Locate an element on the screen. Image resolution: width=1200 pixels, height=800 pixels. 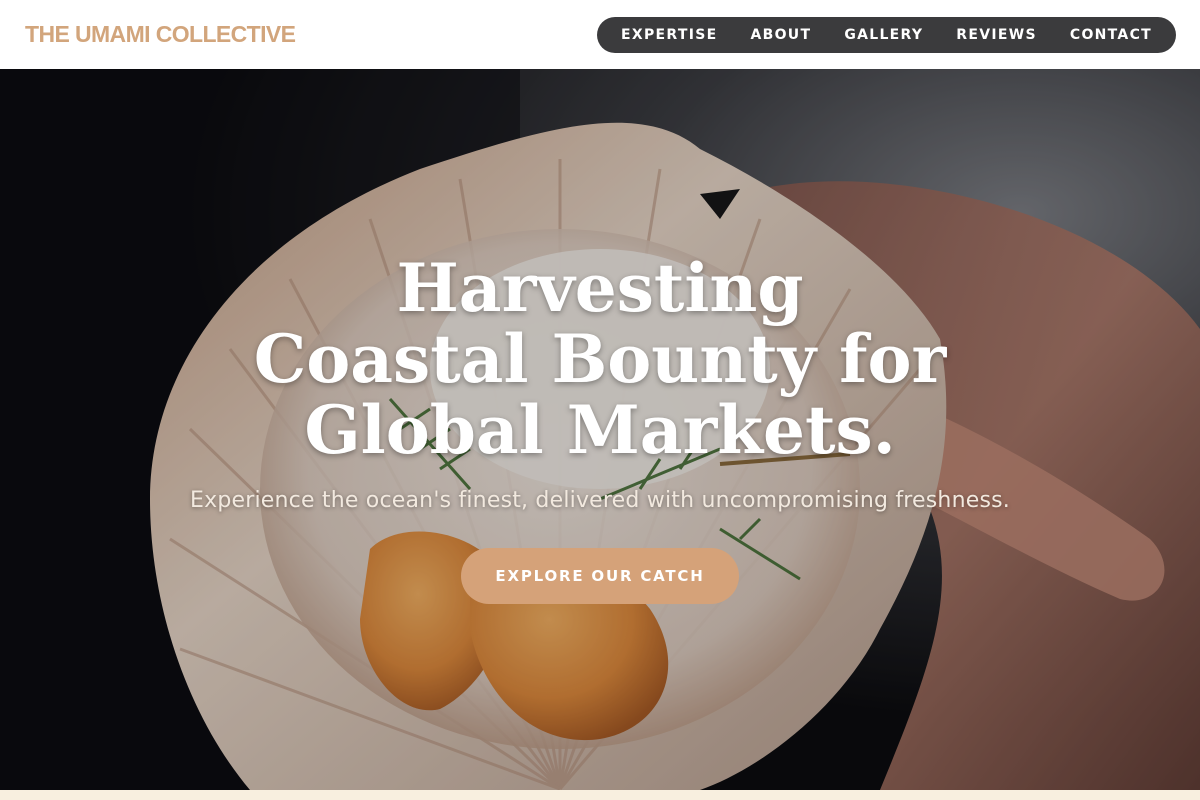
nav-item-contact: CONTACT is located at coordinates (1111, 35).